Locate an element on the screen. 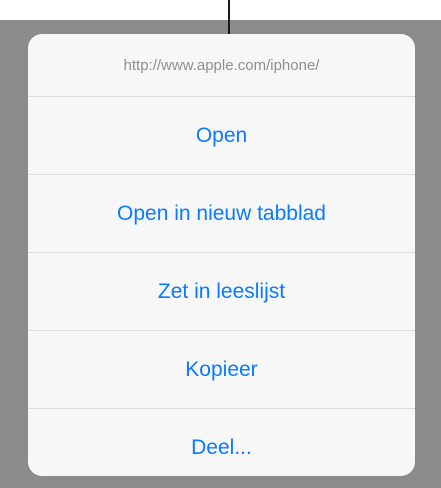 The image size is (441, 488). copy-link-label: Kopieer is located at coordinates (221, 369).